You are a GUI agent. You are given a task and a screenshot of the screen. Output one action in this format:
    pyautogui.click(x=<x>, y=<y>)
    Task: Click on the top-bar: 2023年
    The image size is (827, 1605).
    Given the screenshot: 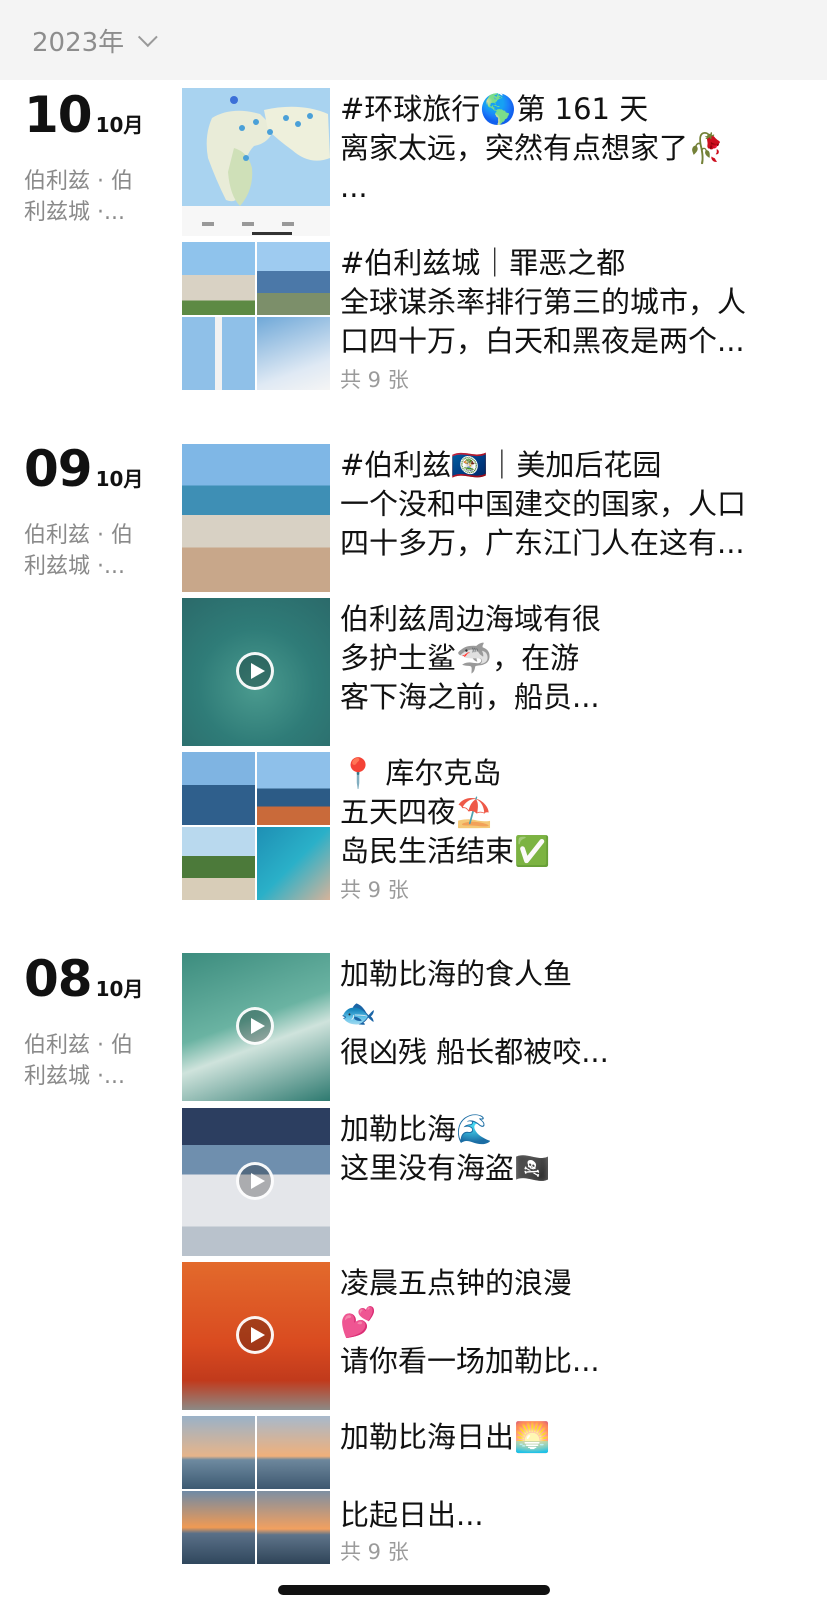 What is the action you would take?
    pyautogui.click(x=413, y=40)
    